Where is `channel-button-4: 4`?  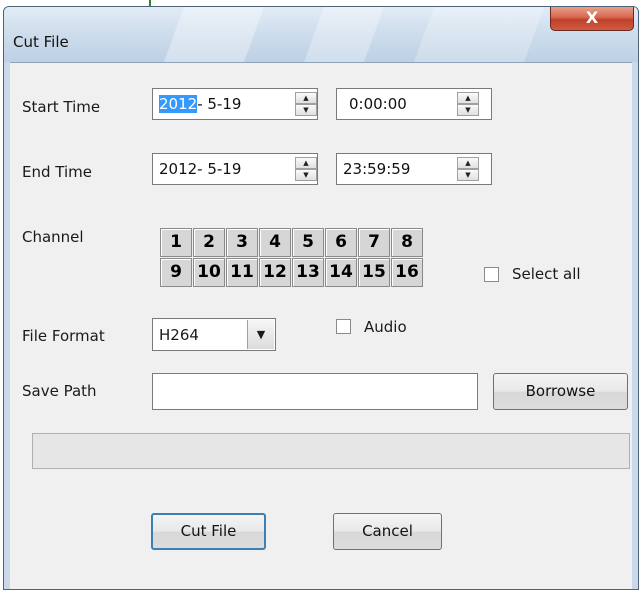 channel-button-4: 4 is located at coordinates (275, 242).